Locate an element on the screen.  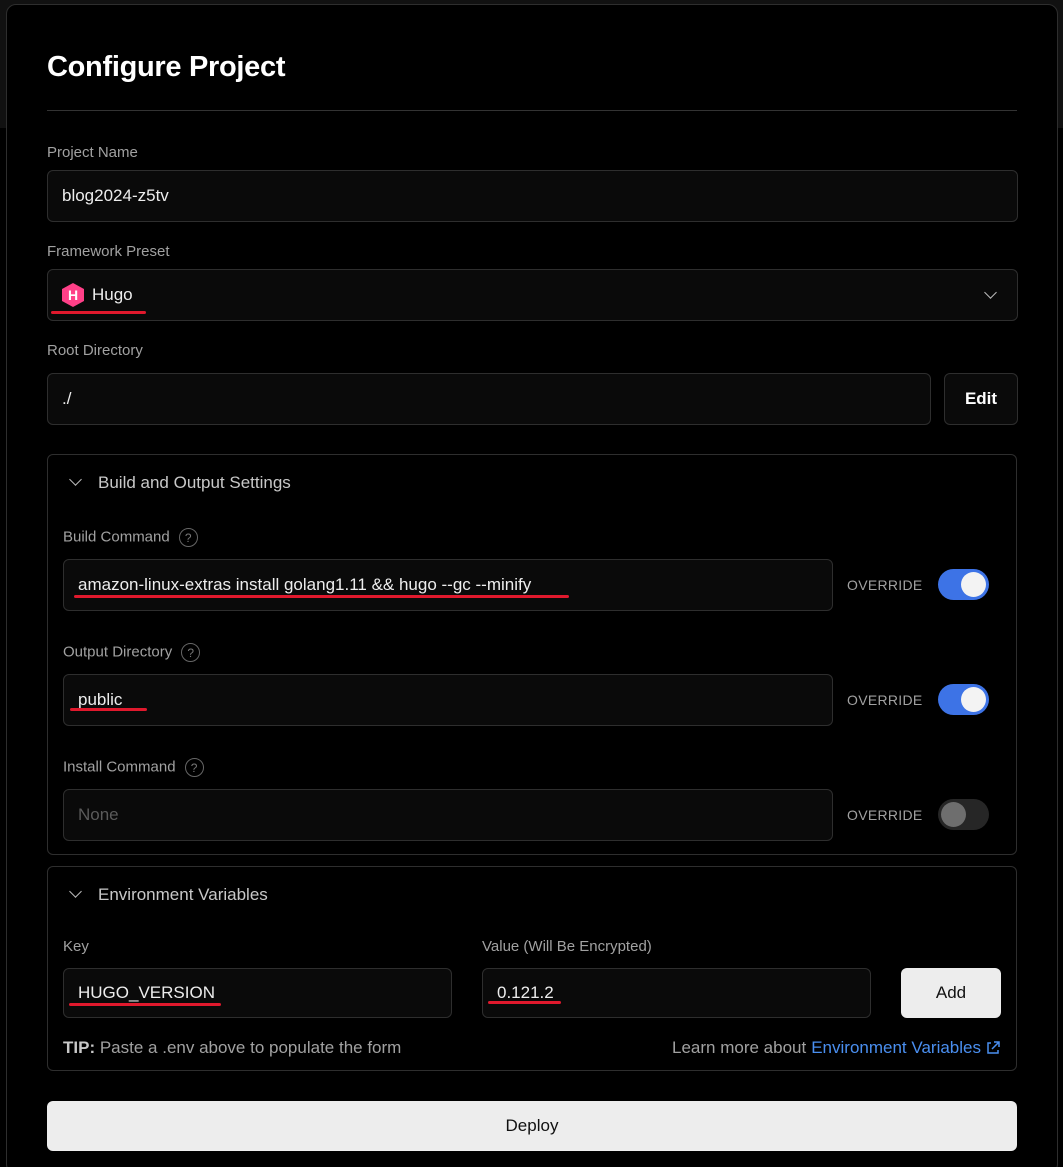
page-title: Configure Project is located at coordinates (166, 67).